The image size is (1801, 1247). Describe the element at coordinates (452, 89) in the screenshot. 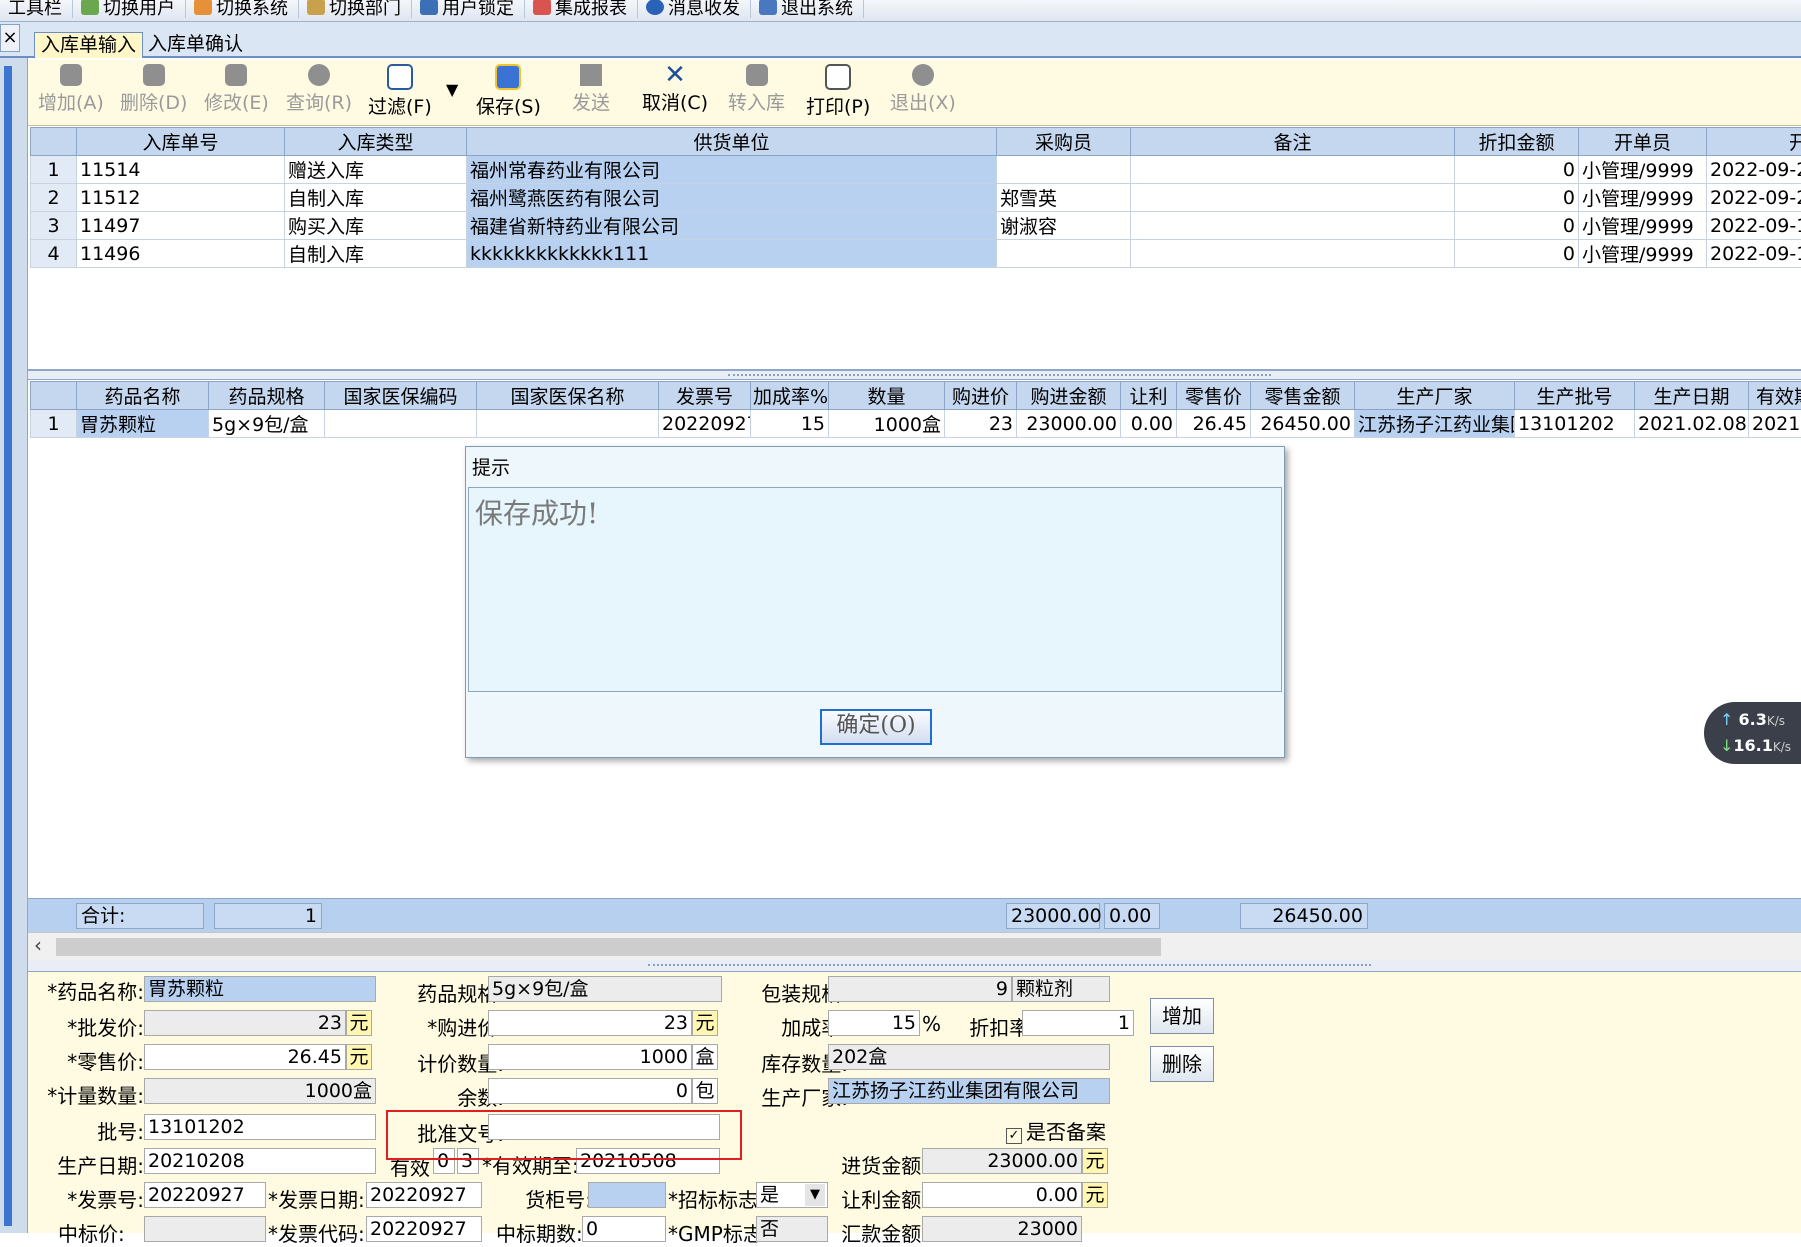

I see `filter-dropdown-icon: ▼` at that location.